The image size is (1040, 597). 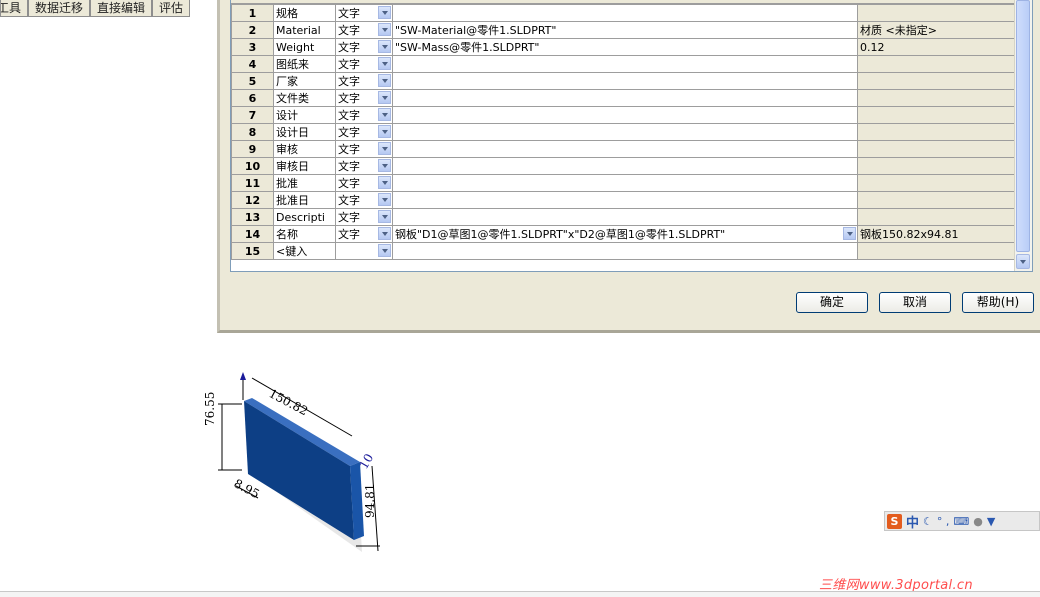 What do you see at coordinates (121, 8) in the screenshot?
I see `tab-direct-edit: 直接编辑` at bounding box center [121, 8].